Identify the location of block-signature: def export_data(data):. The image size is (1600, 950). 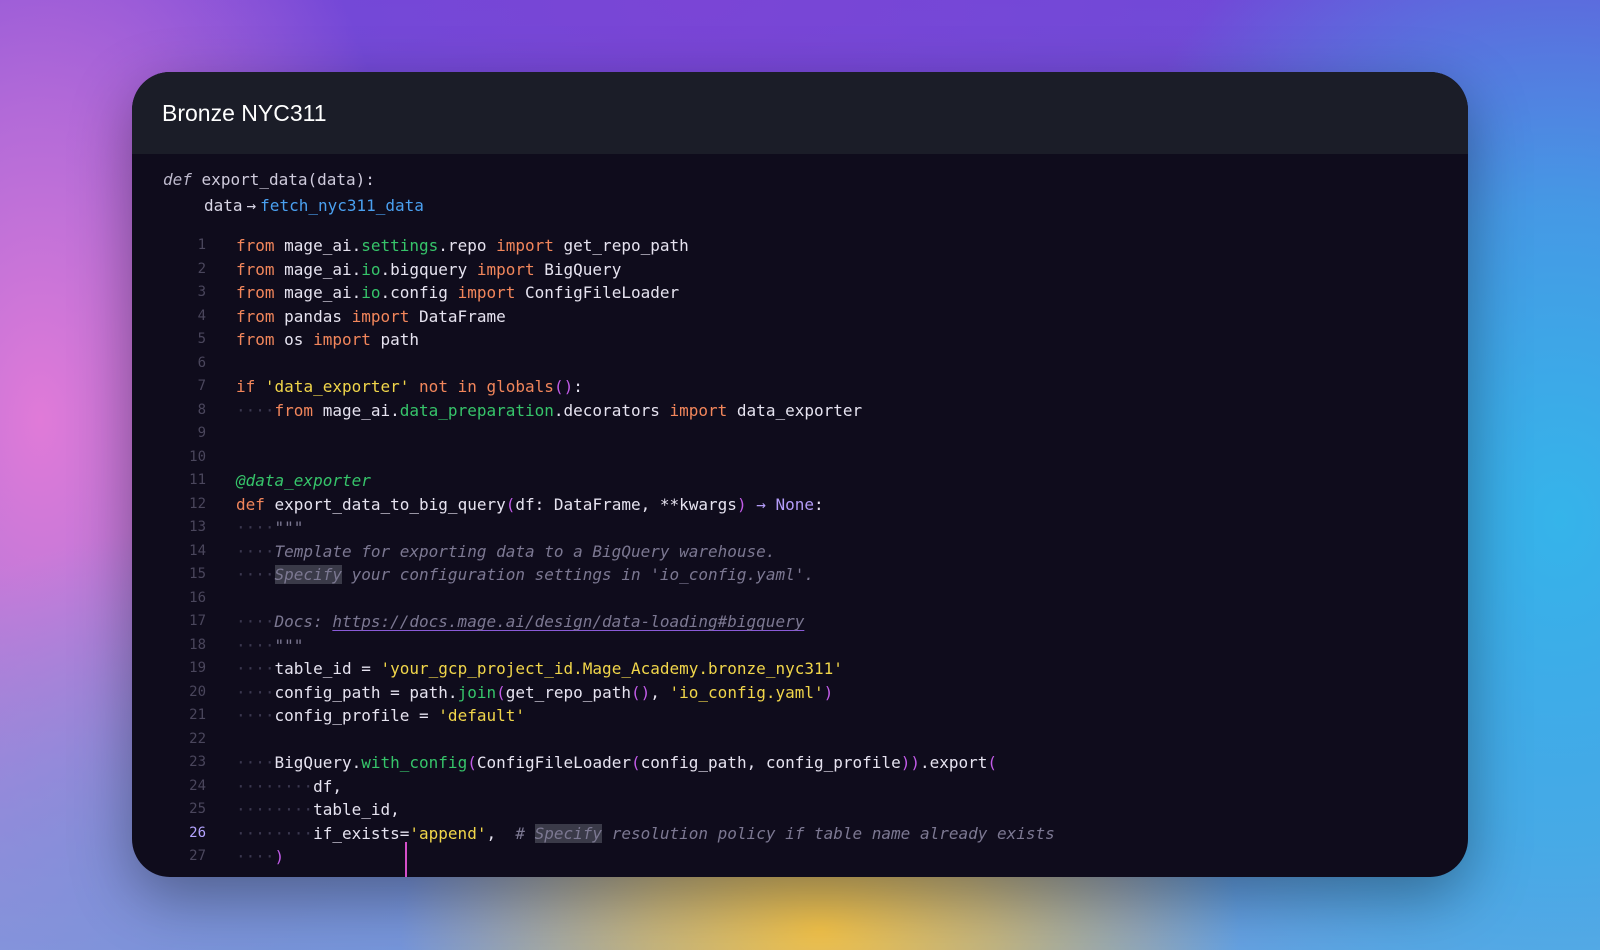
(269, 179).